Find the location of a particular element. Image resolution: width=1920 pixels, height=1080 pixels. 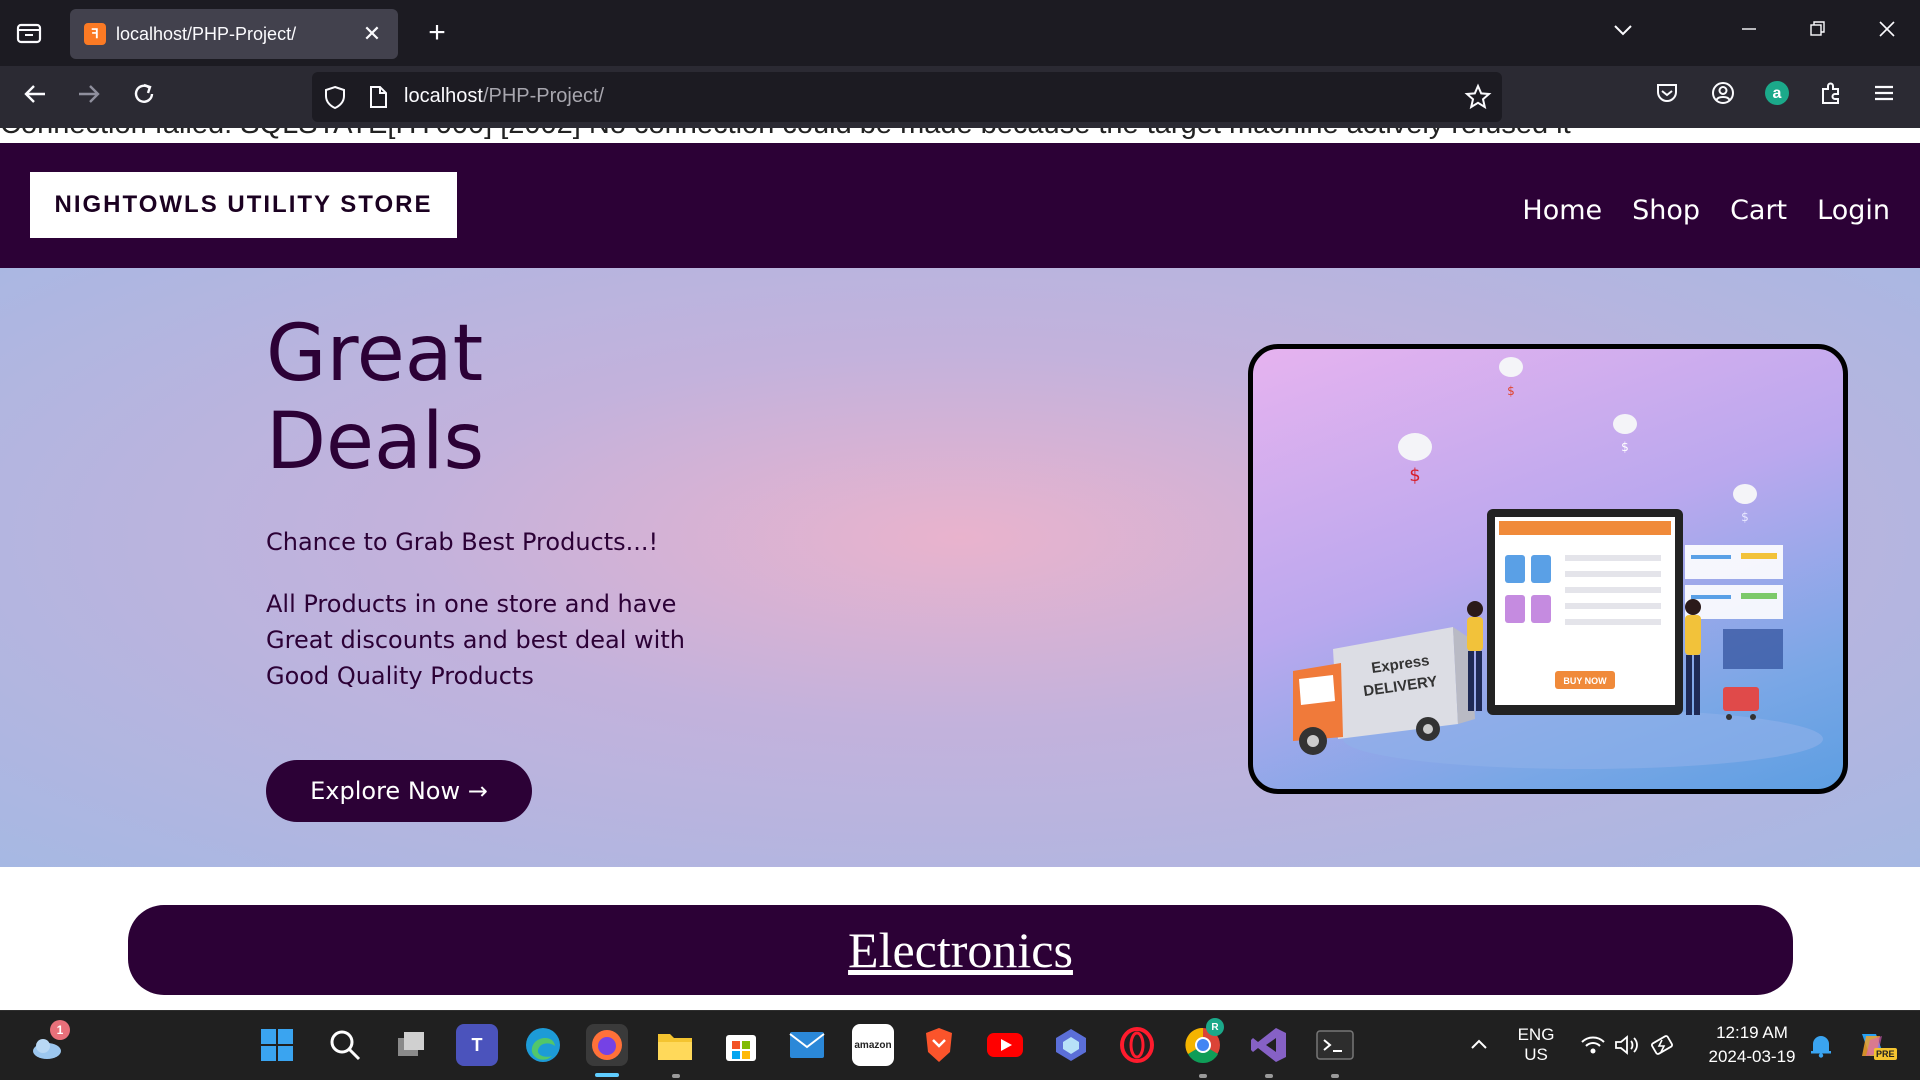

close-window-icon is located at coordinates (1887, 33).